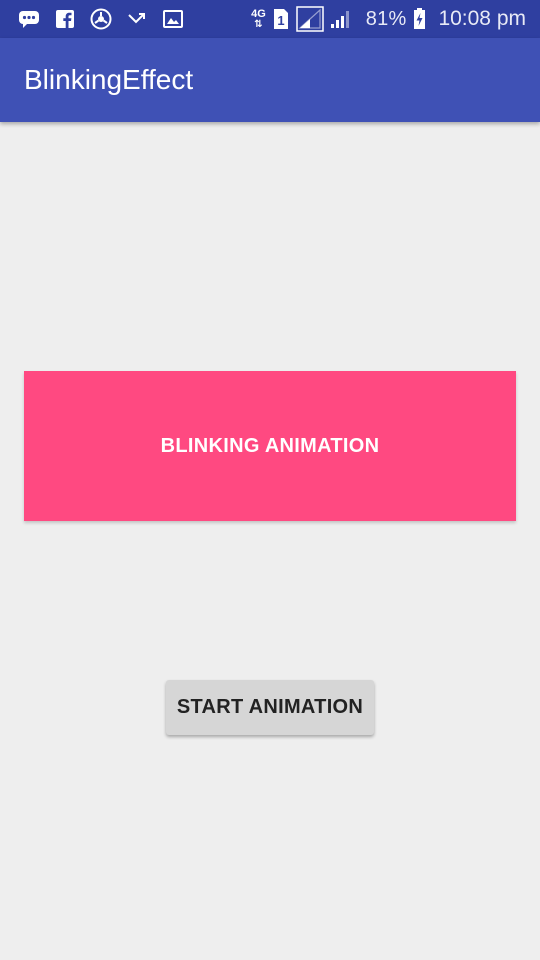 Image resolution: width=540 pixels, height=960 pixels. What do you see at coordinates (29, 19) in the screenshot?
I see `chat-icon` at bounding box center [29, 19].